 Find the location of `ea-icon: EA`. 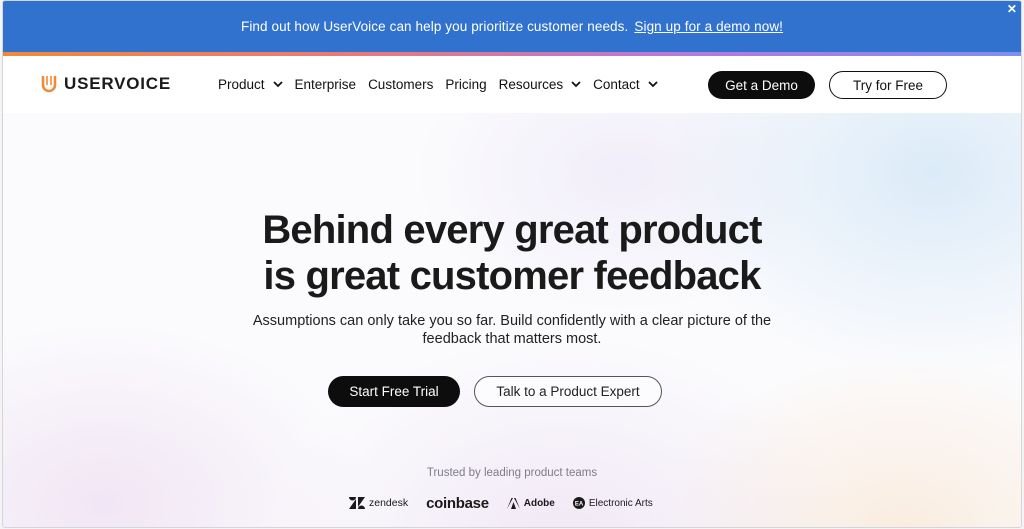

ea-icon: EA is located at coordinates (578, 503).